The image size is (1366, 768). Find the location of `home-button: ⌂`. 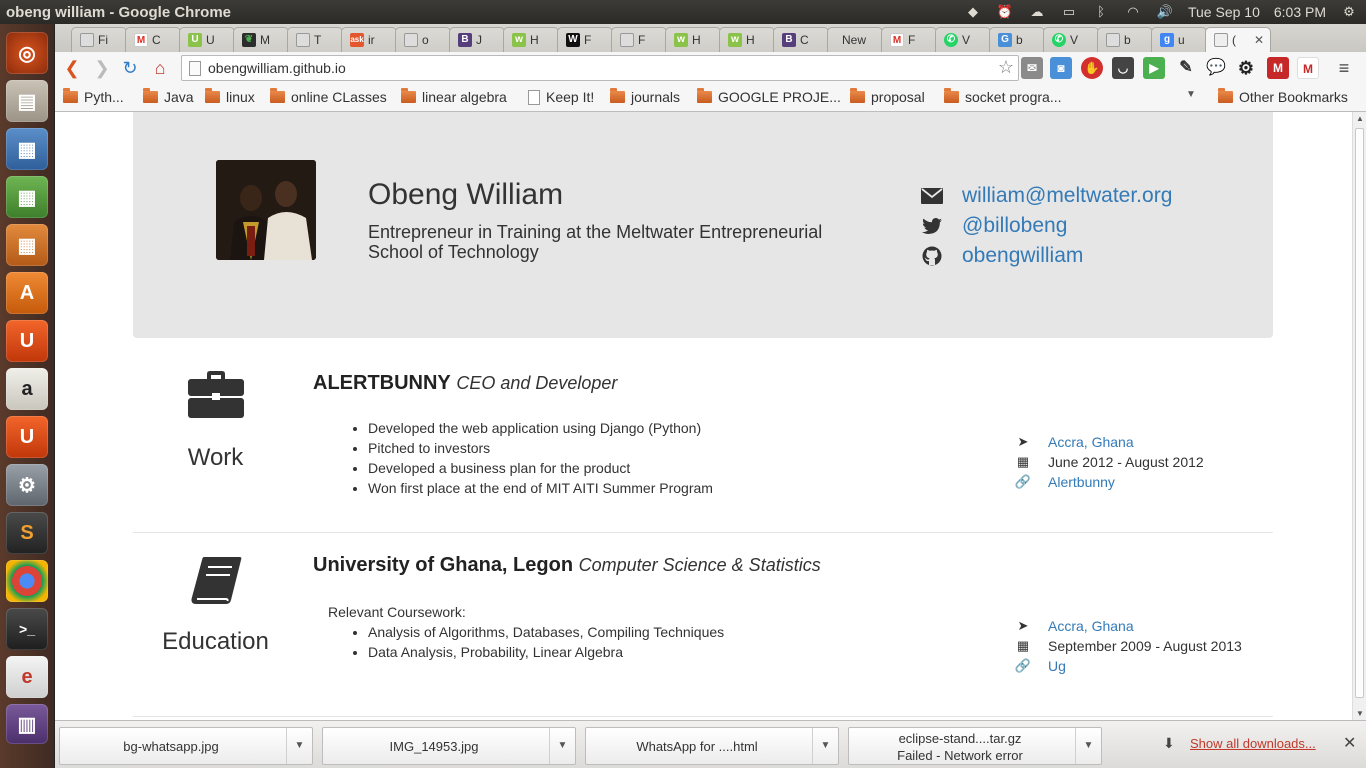

home-button: ⌂ is located at coordinates (160, 68).